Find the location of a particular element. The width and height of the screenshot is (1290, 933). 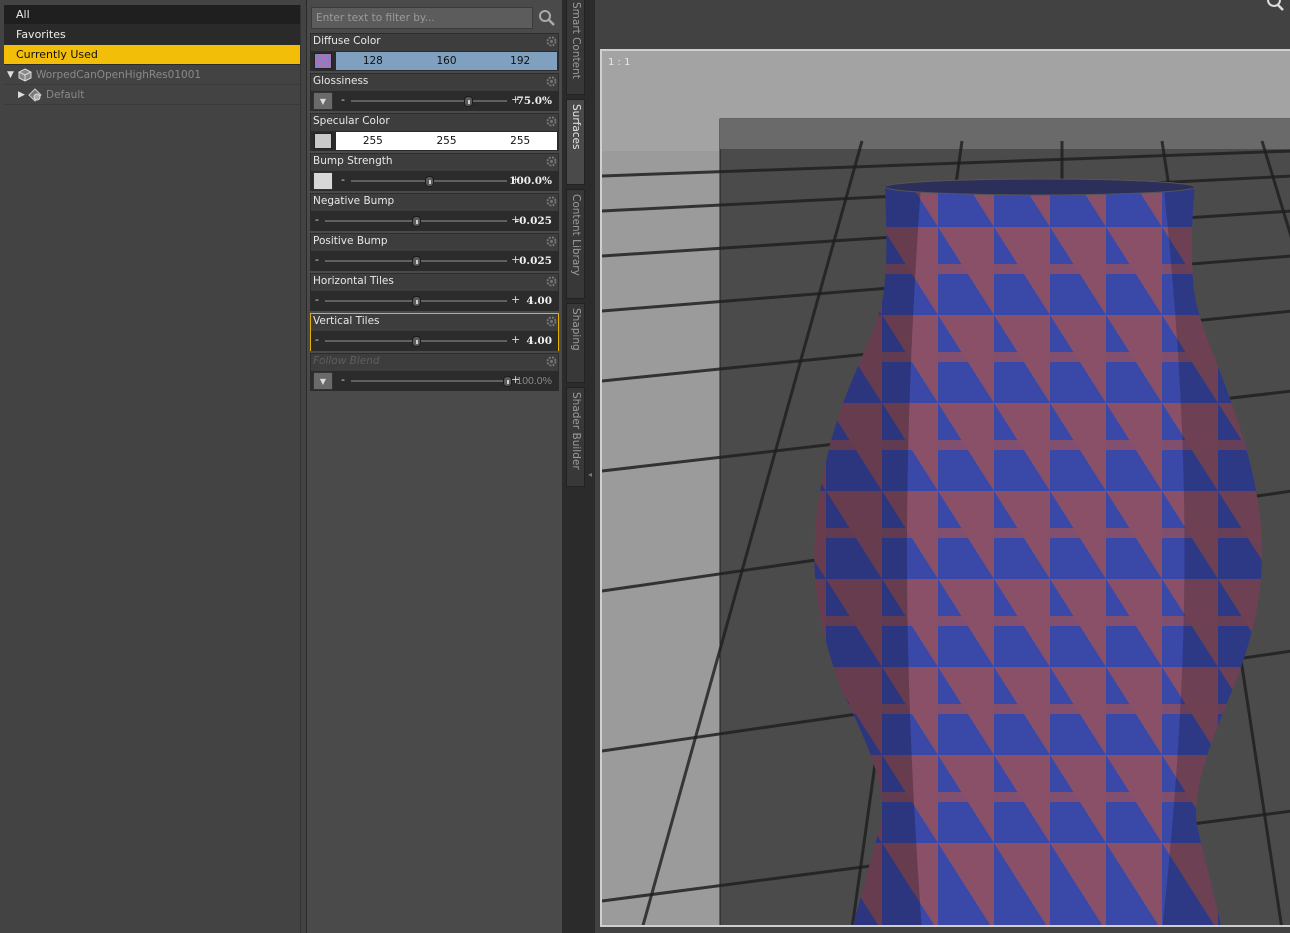

property-control: ▼ - +100.0% is located at coordinates (434, 381).